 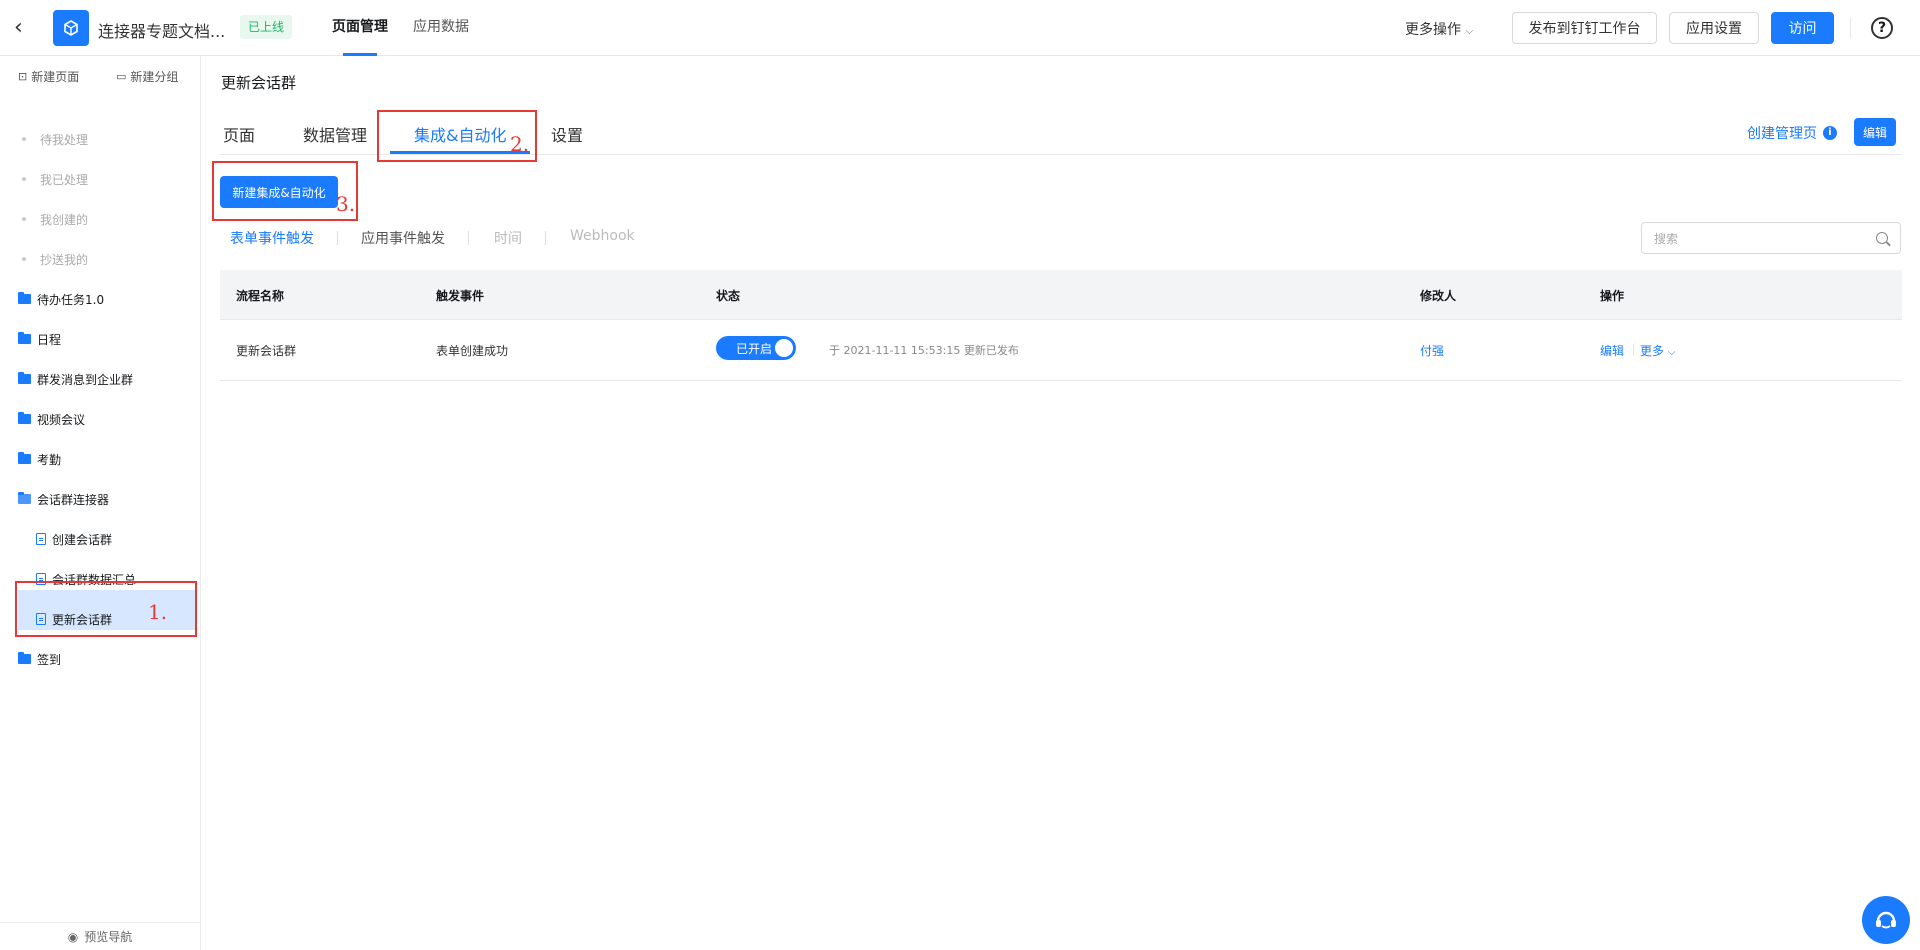 I want to click on sidebar-item-created: 我创建的, so click(x=53, y=219).